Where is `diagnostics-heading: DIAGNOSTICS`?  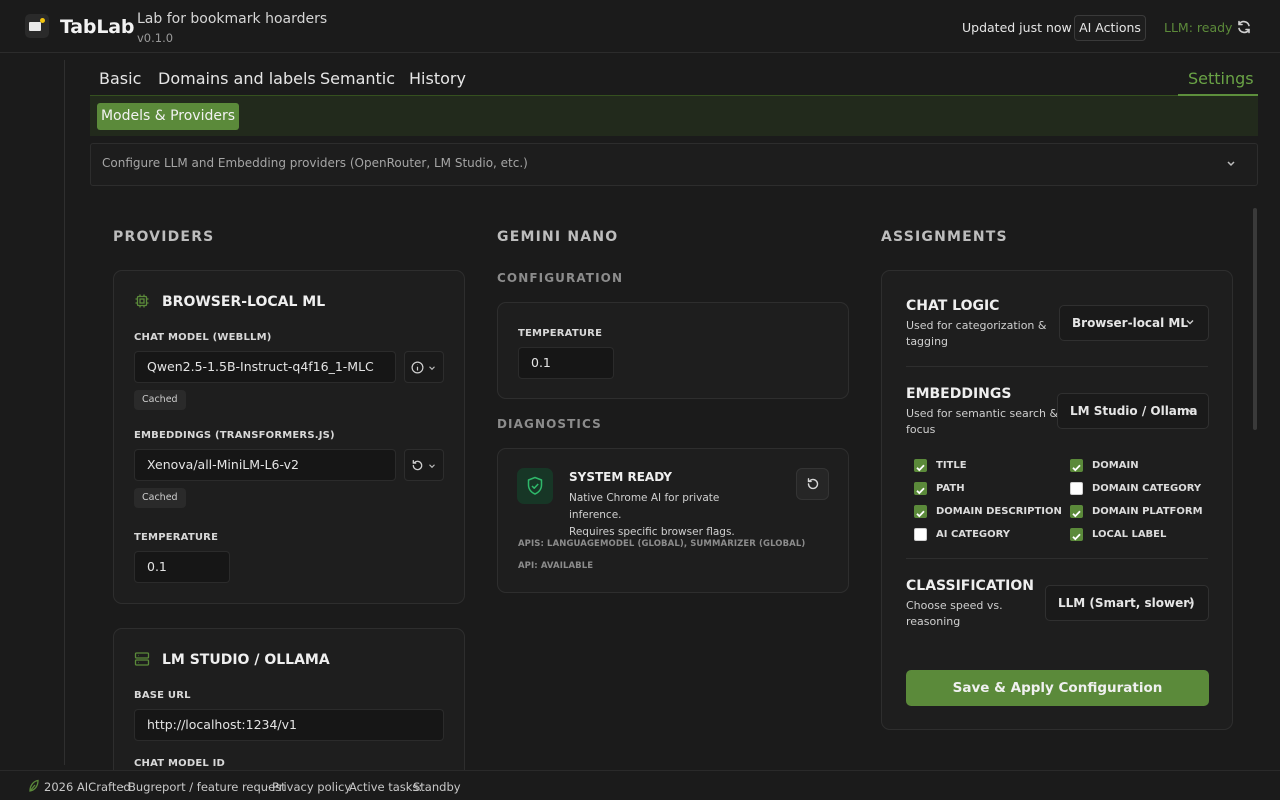
diagnostics-heading: DIAGNOSTICS is located at coordinates (549, 424).